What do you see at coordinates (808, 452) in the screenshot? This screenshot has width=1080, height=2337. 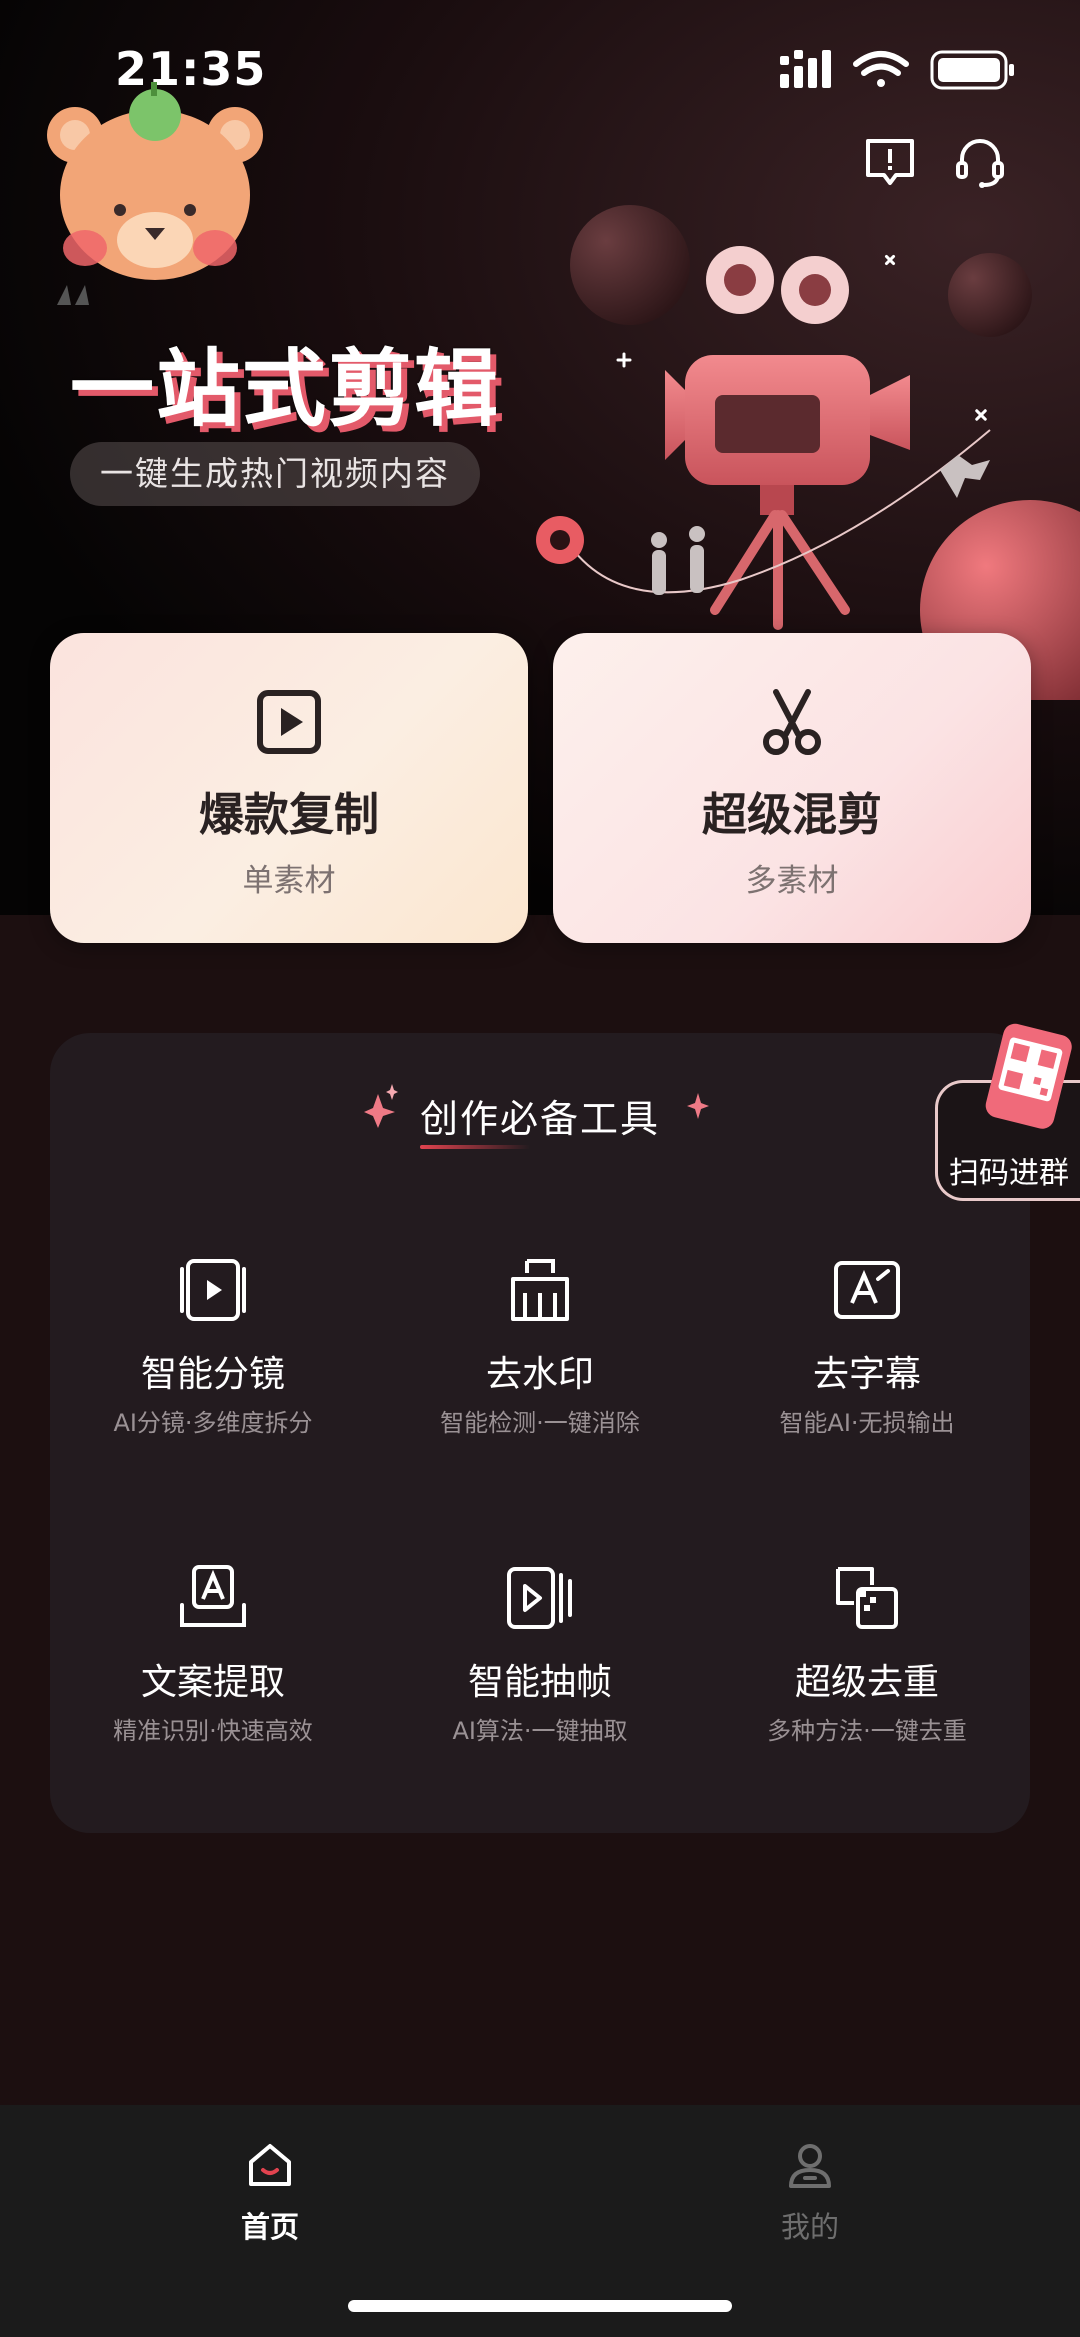 I see `movie-camera-illustration` at bounding box center [808, 452].